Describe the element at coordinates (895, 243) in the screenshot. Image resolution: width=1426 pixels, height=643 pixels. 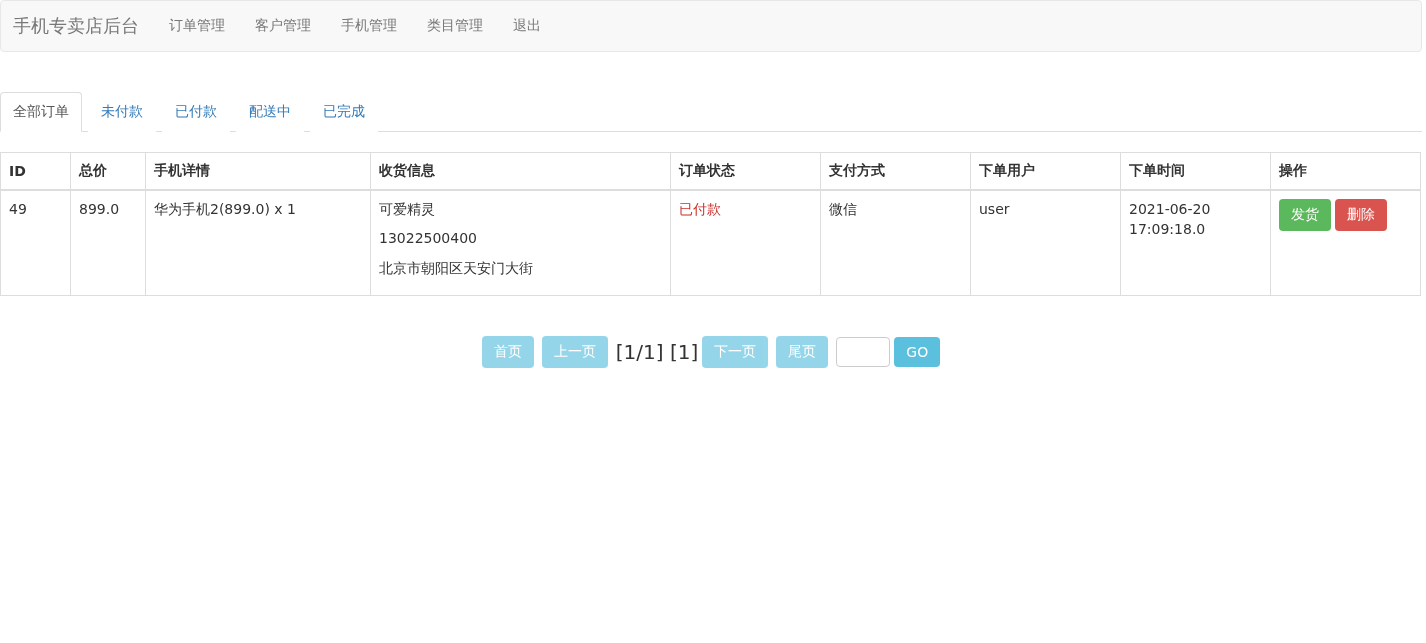
I see `table-cell: 微信` at that location.